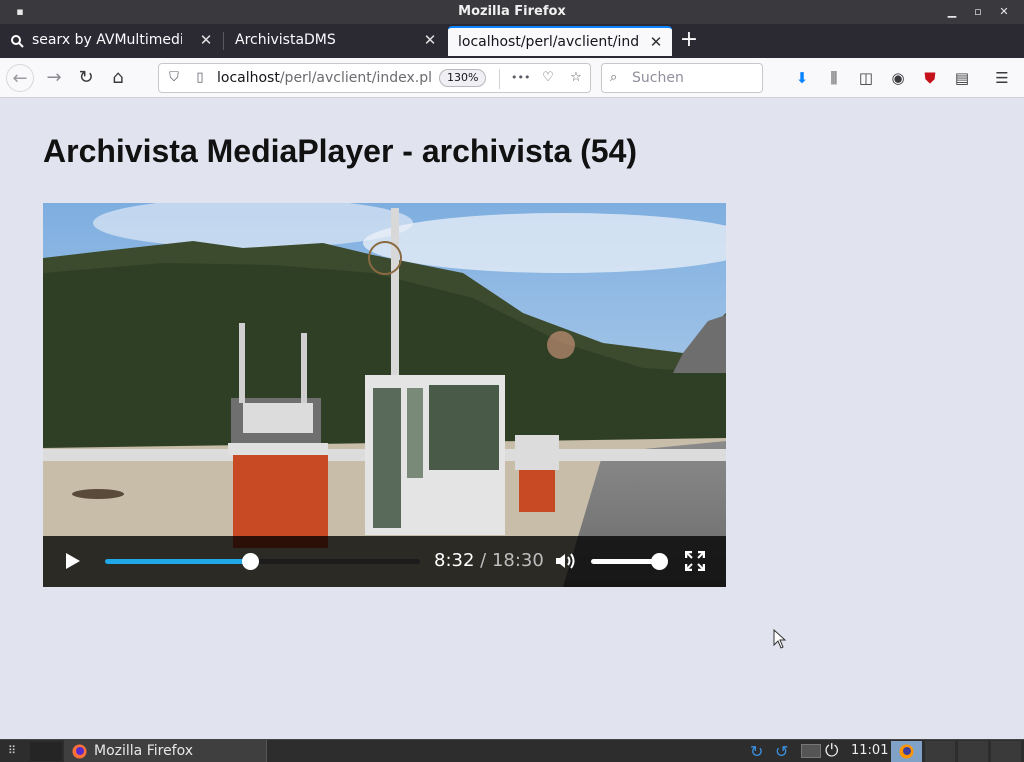  I want to click on ublock-icon: ⛊, so click(930, 78).